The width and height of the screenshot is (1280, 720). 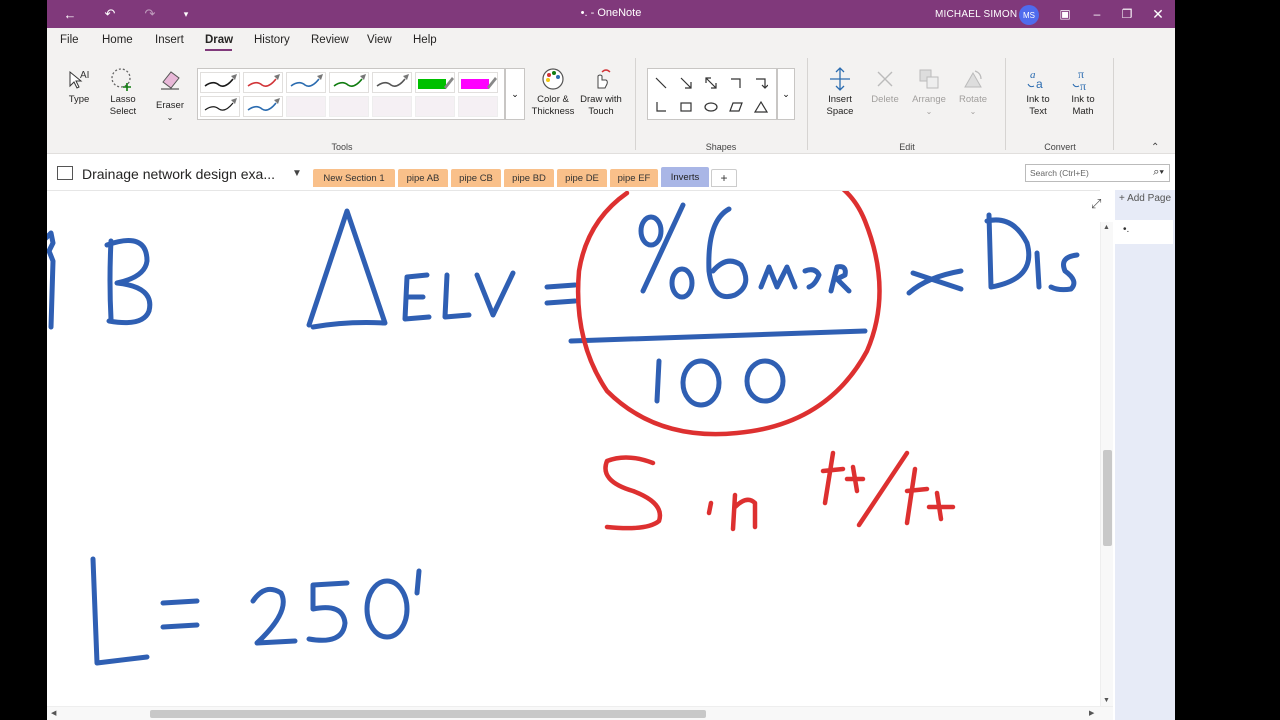 I want to click on ellipse-shape-icon, so click(x=711, y=107).